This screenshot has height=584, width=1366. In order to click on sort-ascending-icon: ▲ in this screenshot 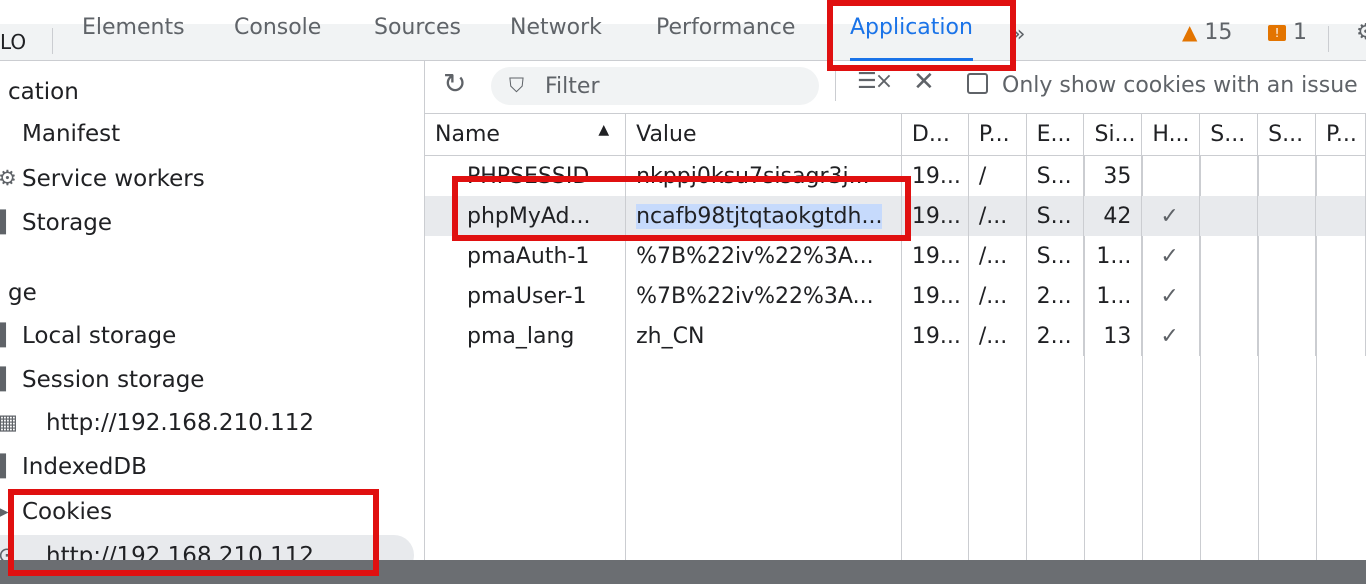, I will do `click(604, 130)`.